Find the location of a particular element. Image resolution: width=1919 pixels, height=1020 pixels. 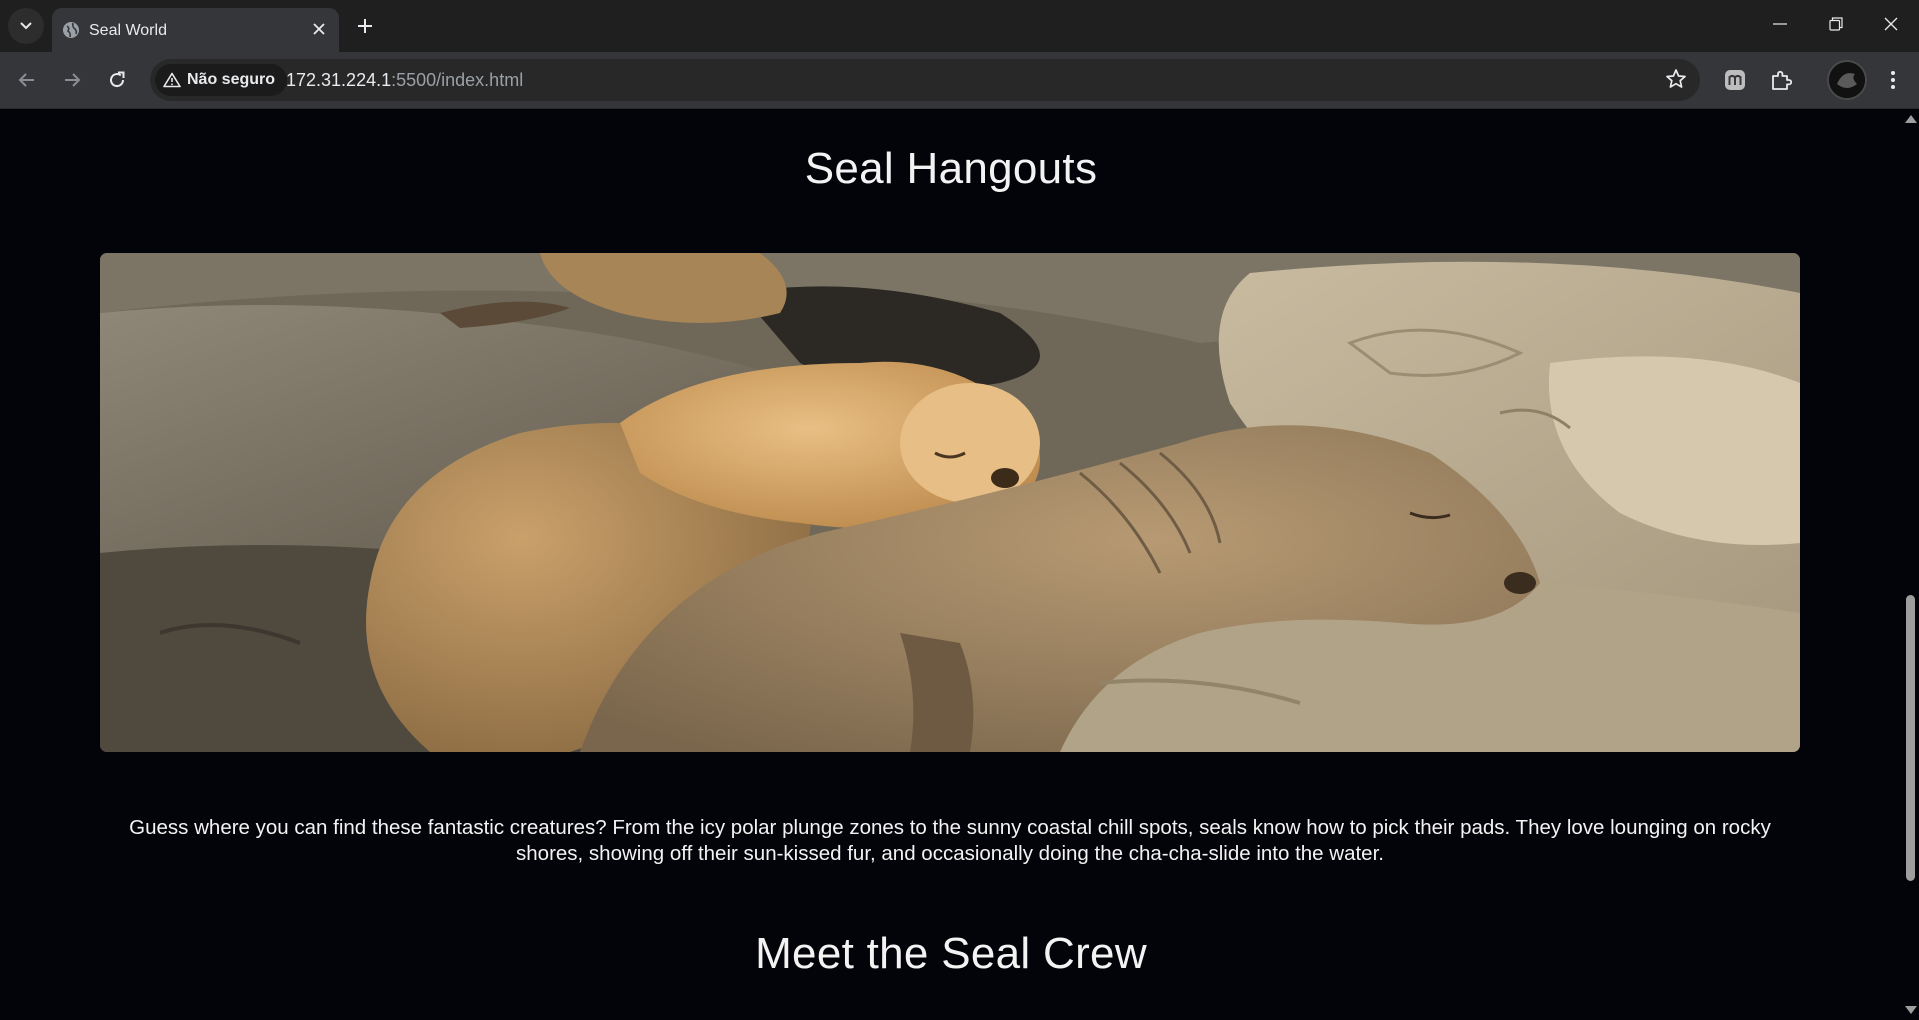

kebab-menu-icon is located at coordinates (1893, 80).